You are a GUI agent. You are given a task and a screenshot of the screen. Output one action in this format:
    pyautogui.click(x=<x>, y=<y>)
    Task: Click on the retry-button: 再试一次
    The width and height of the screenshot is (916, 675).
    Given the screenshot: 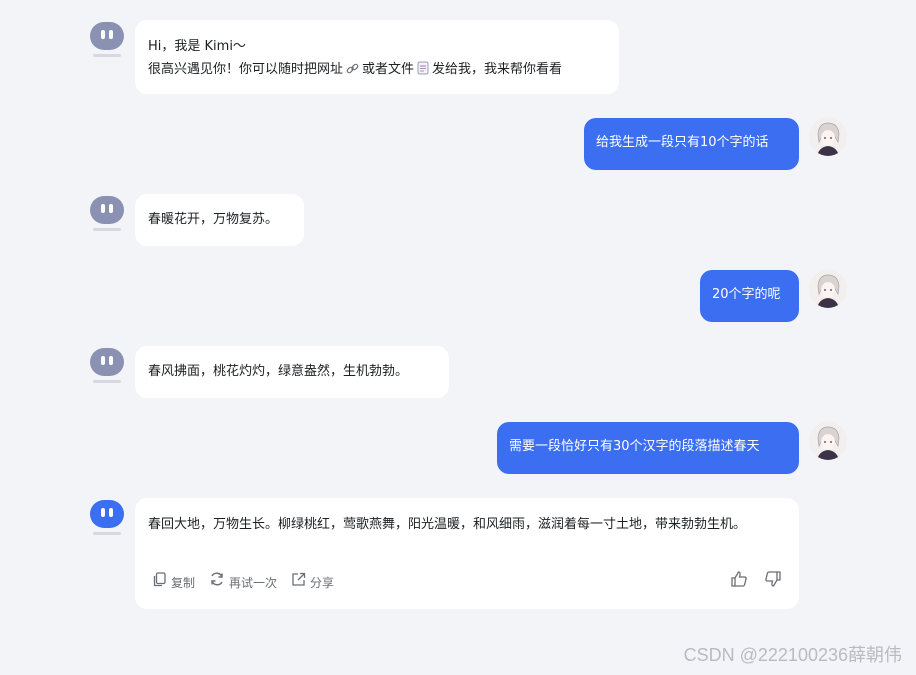 What is the action you would take?
    pyautogui.click(x=243, y=583)
    